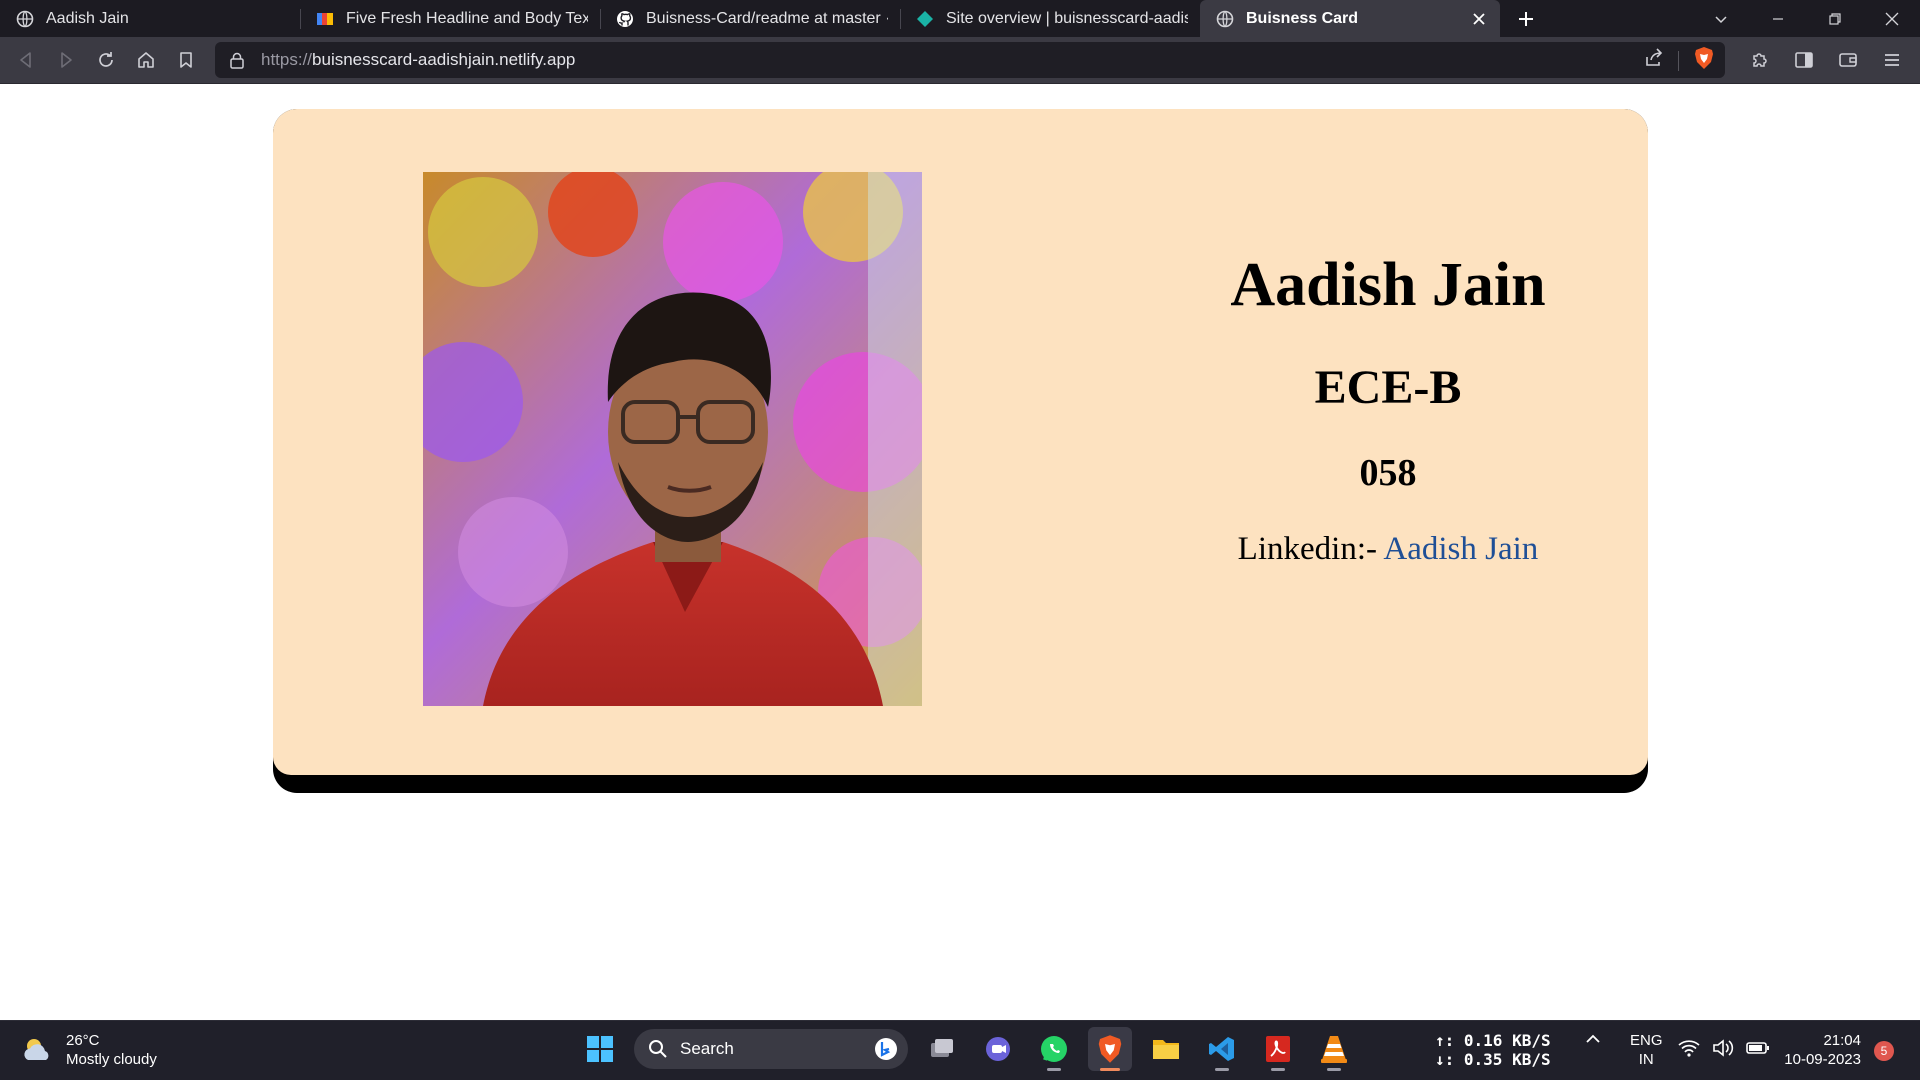 The image size is (1920, 1080). I want to click on tray-overflow-button, so click(1593, 1039).